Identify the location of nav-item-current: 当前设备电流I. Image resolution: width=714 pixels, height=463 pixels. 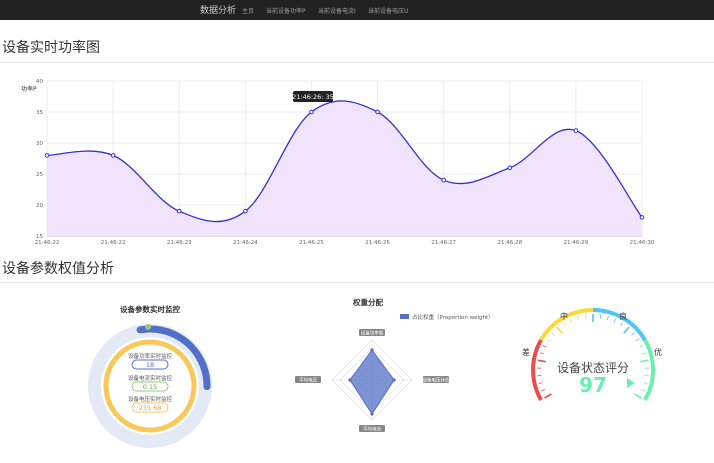
(337, 10).